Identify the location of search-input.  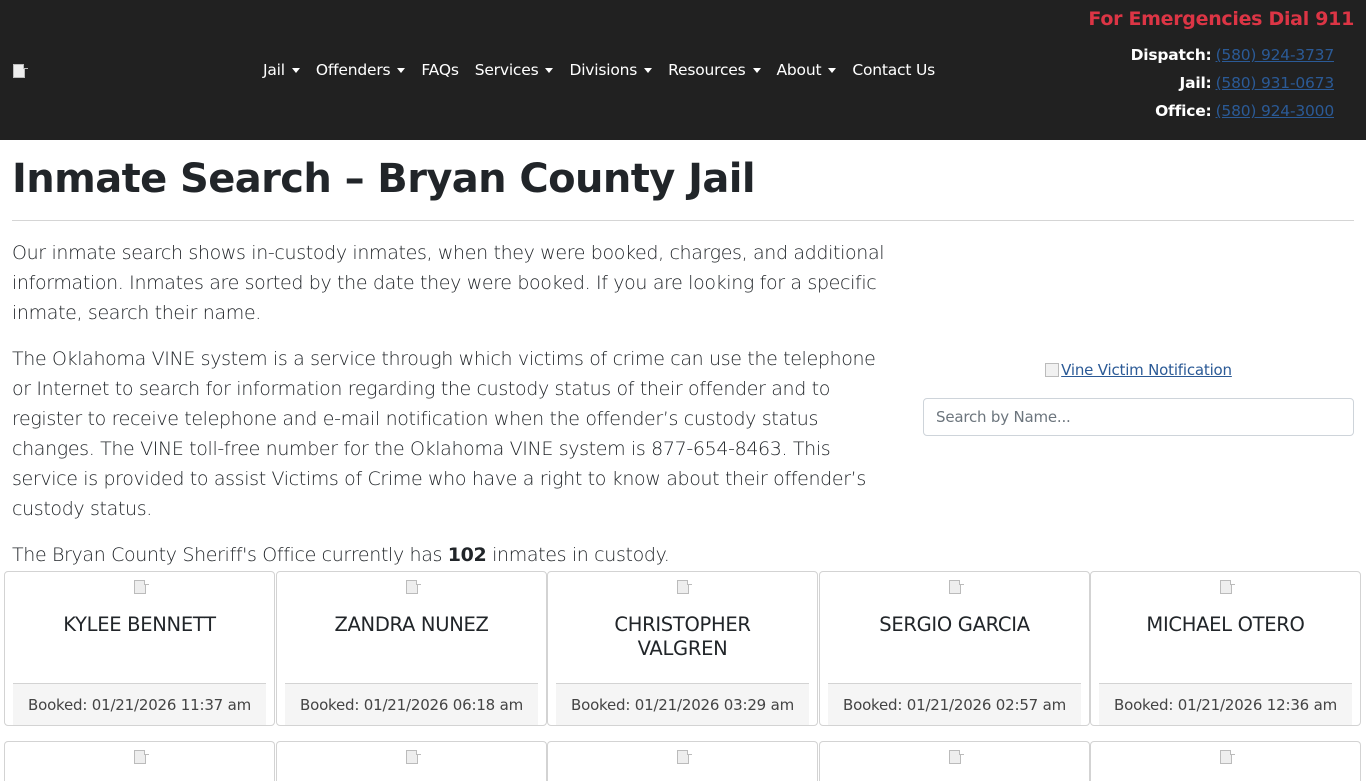
(1138, 417).